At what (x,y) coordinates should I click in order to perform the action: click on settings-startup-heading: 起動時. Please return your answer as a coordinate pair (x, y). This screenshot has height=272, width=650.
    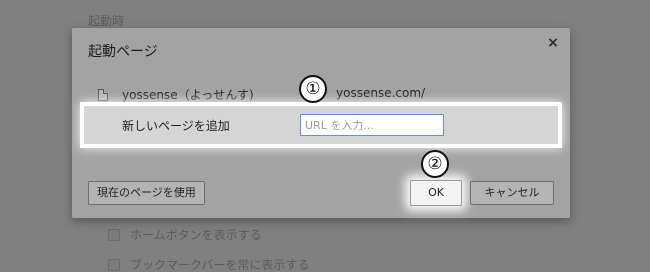
    Looking at the image, I should click on (106, 21).